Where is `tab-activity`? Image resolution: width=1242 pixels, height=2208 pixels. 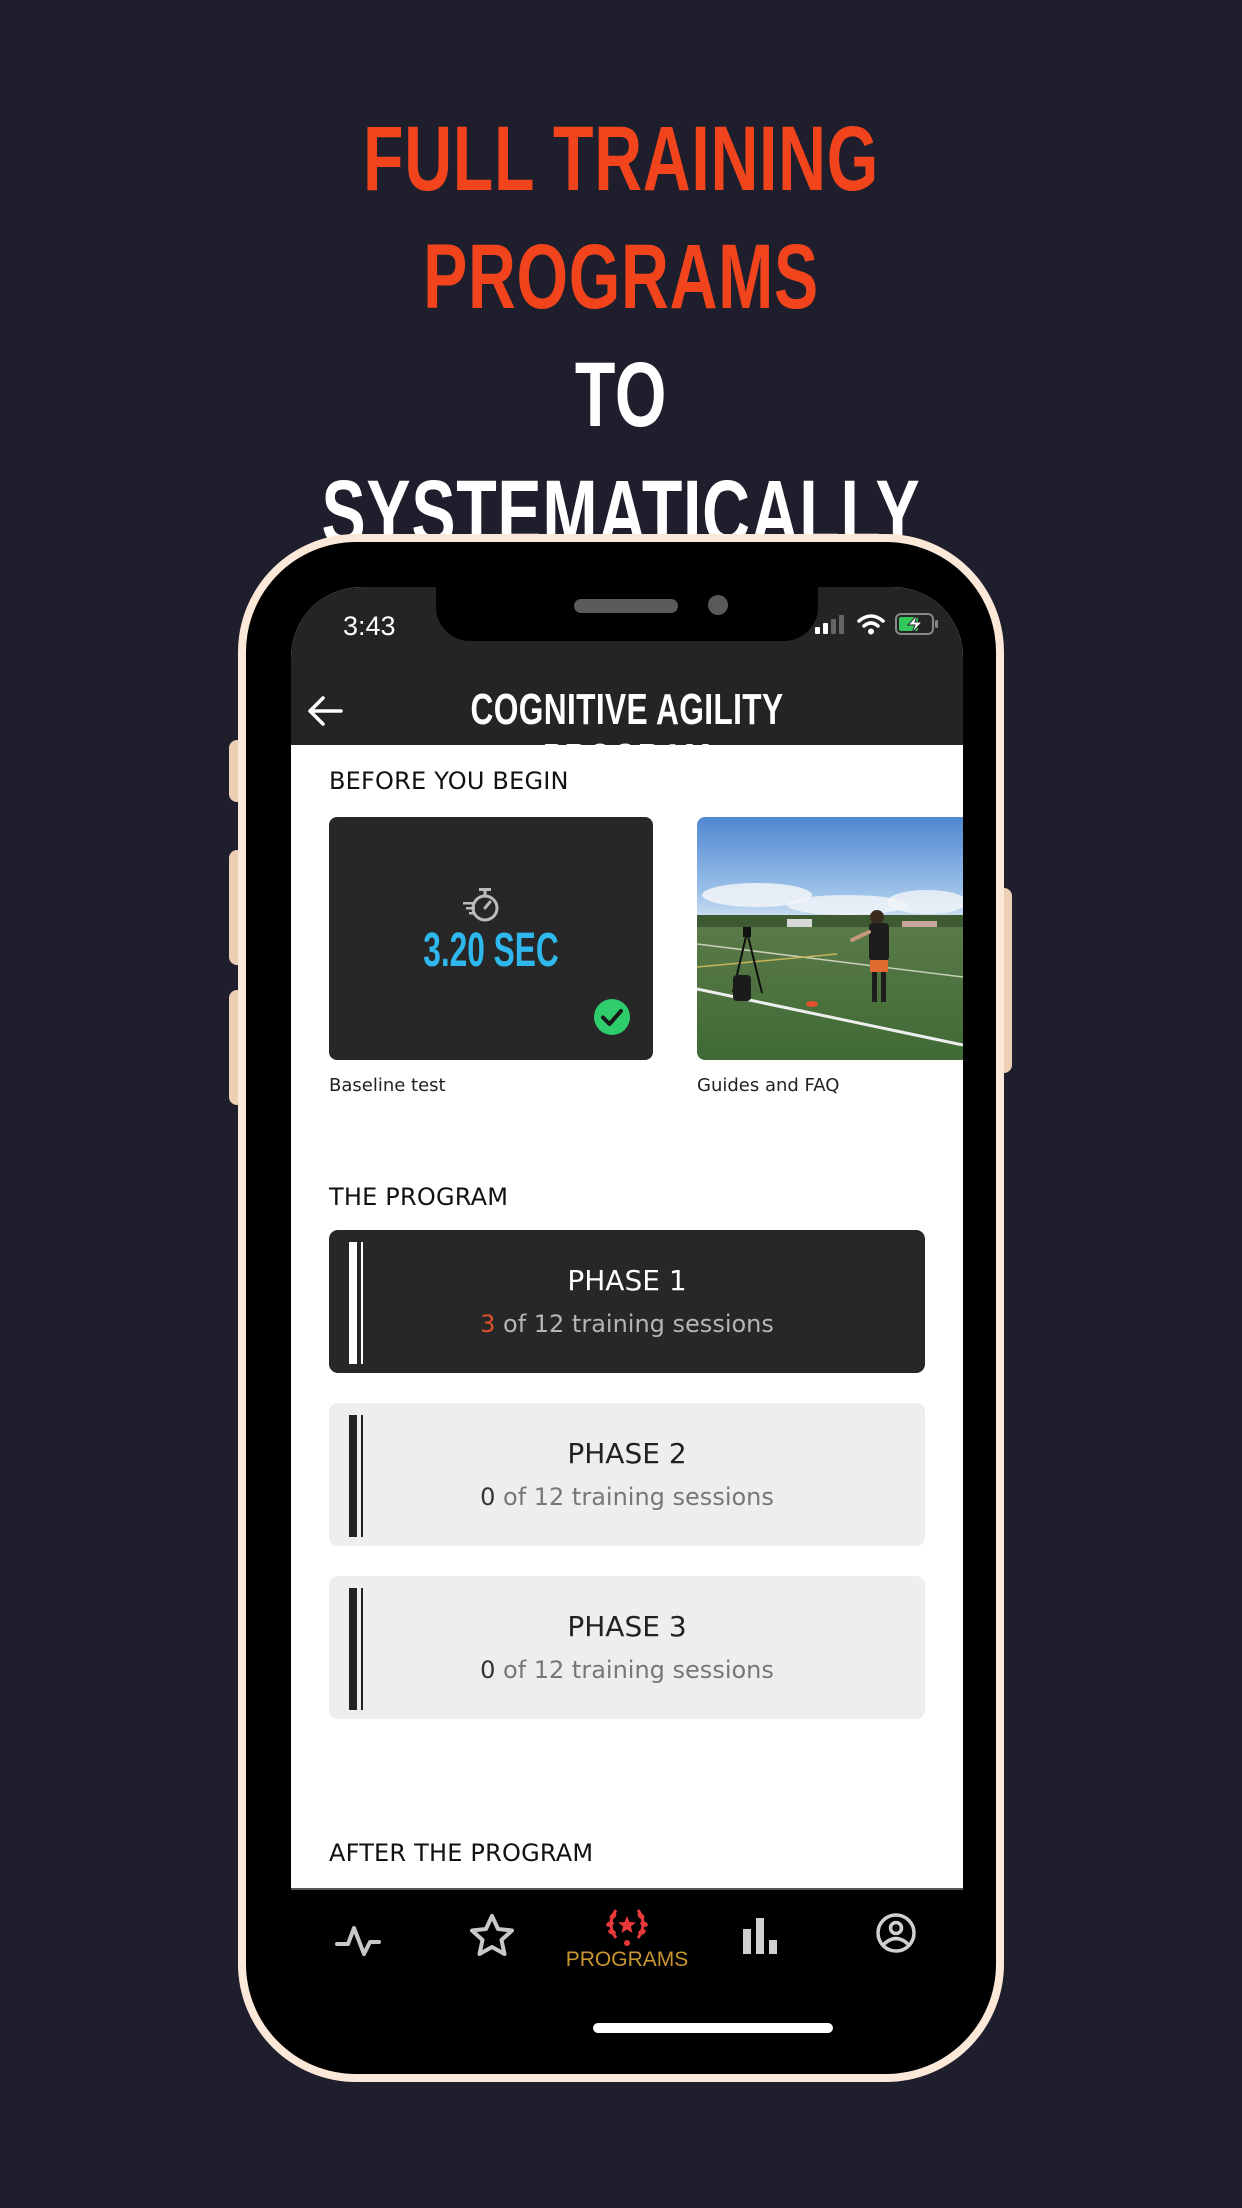
tab-activity is located at coordinates (358, 1936).